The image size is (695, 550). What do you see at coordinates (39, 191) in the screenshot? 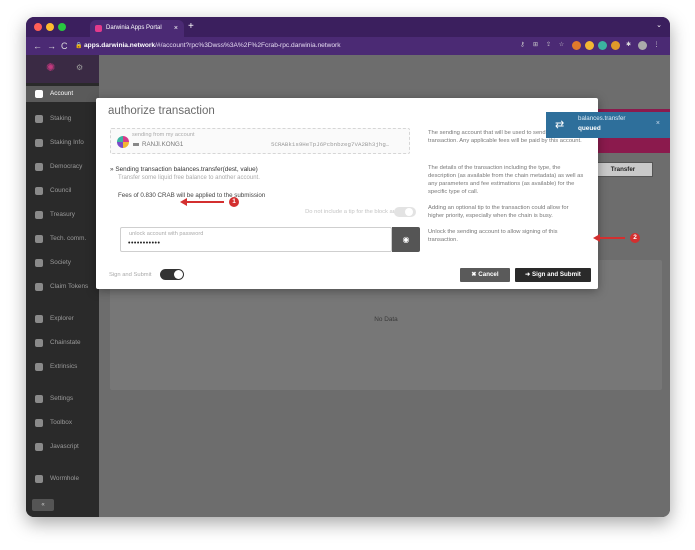
I see `building-icon` at bounding box center [39, 191].